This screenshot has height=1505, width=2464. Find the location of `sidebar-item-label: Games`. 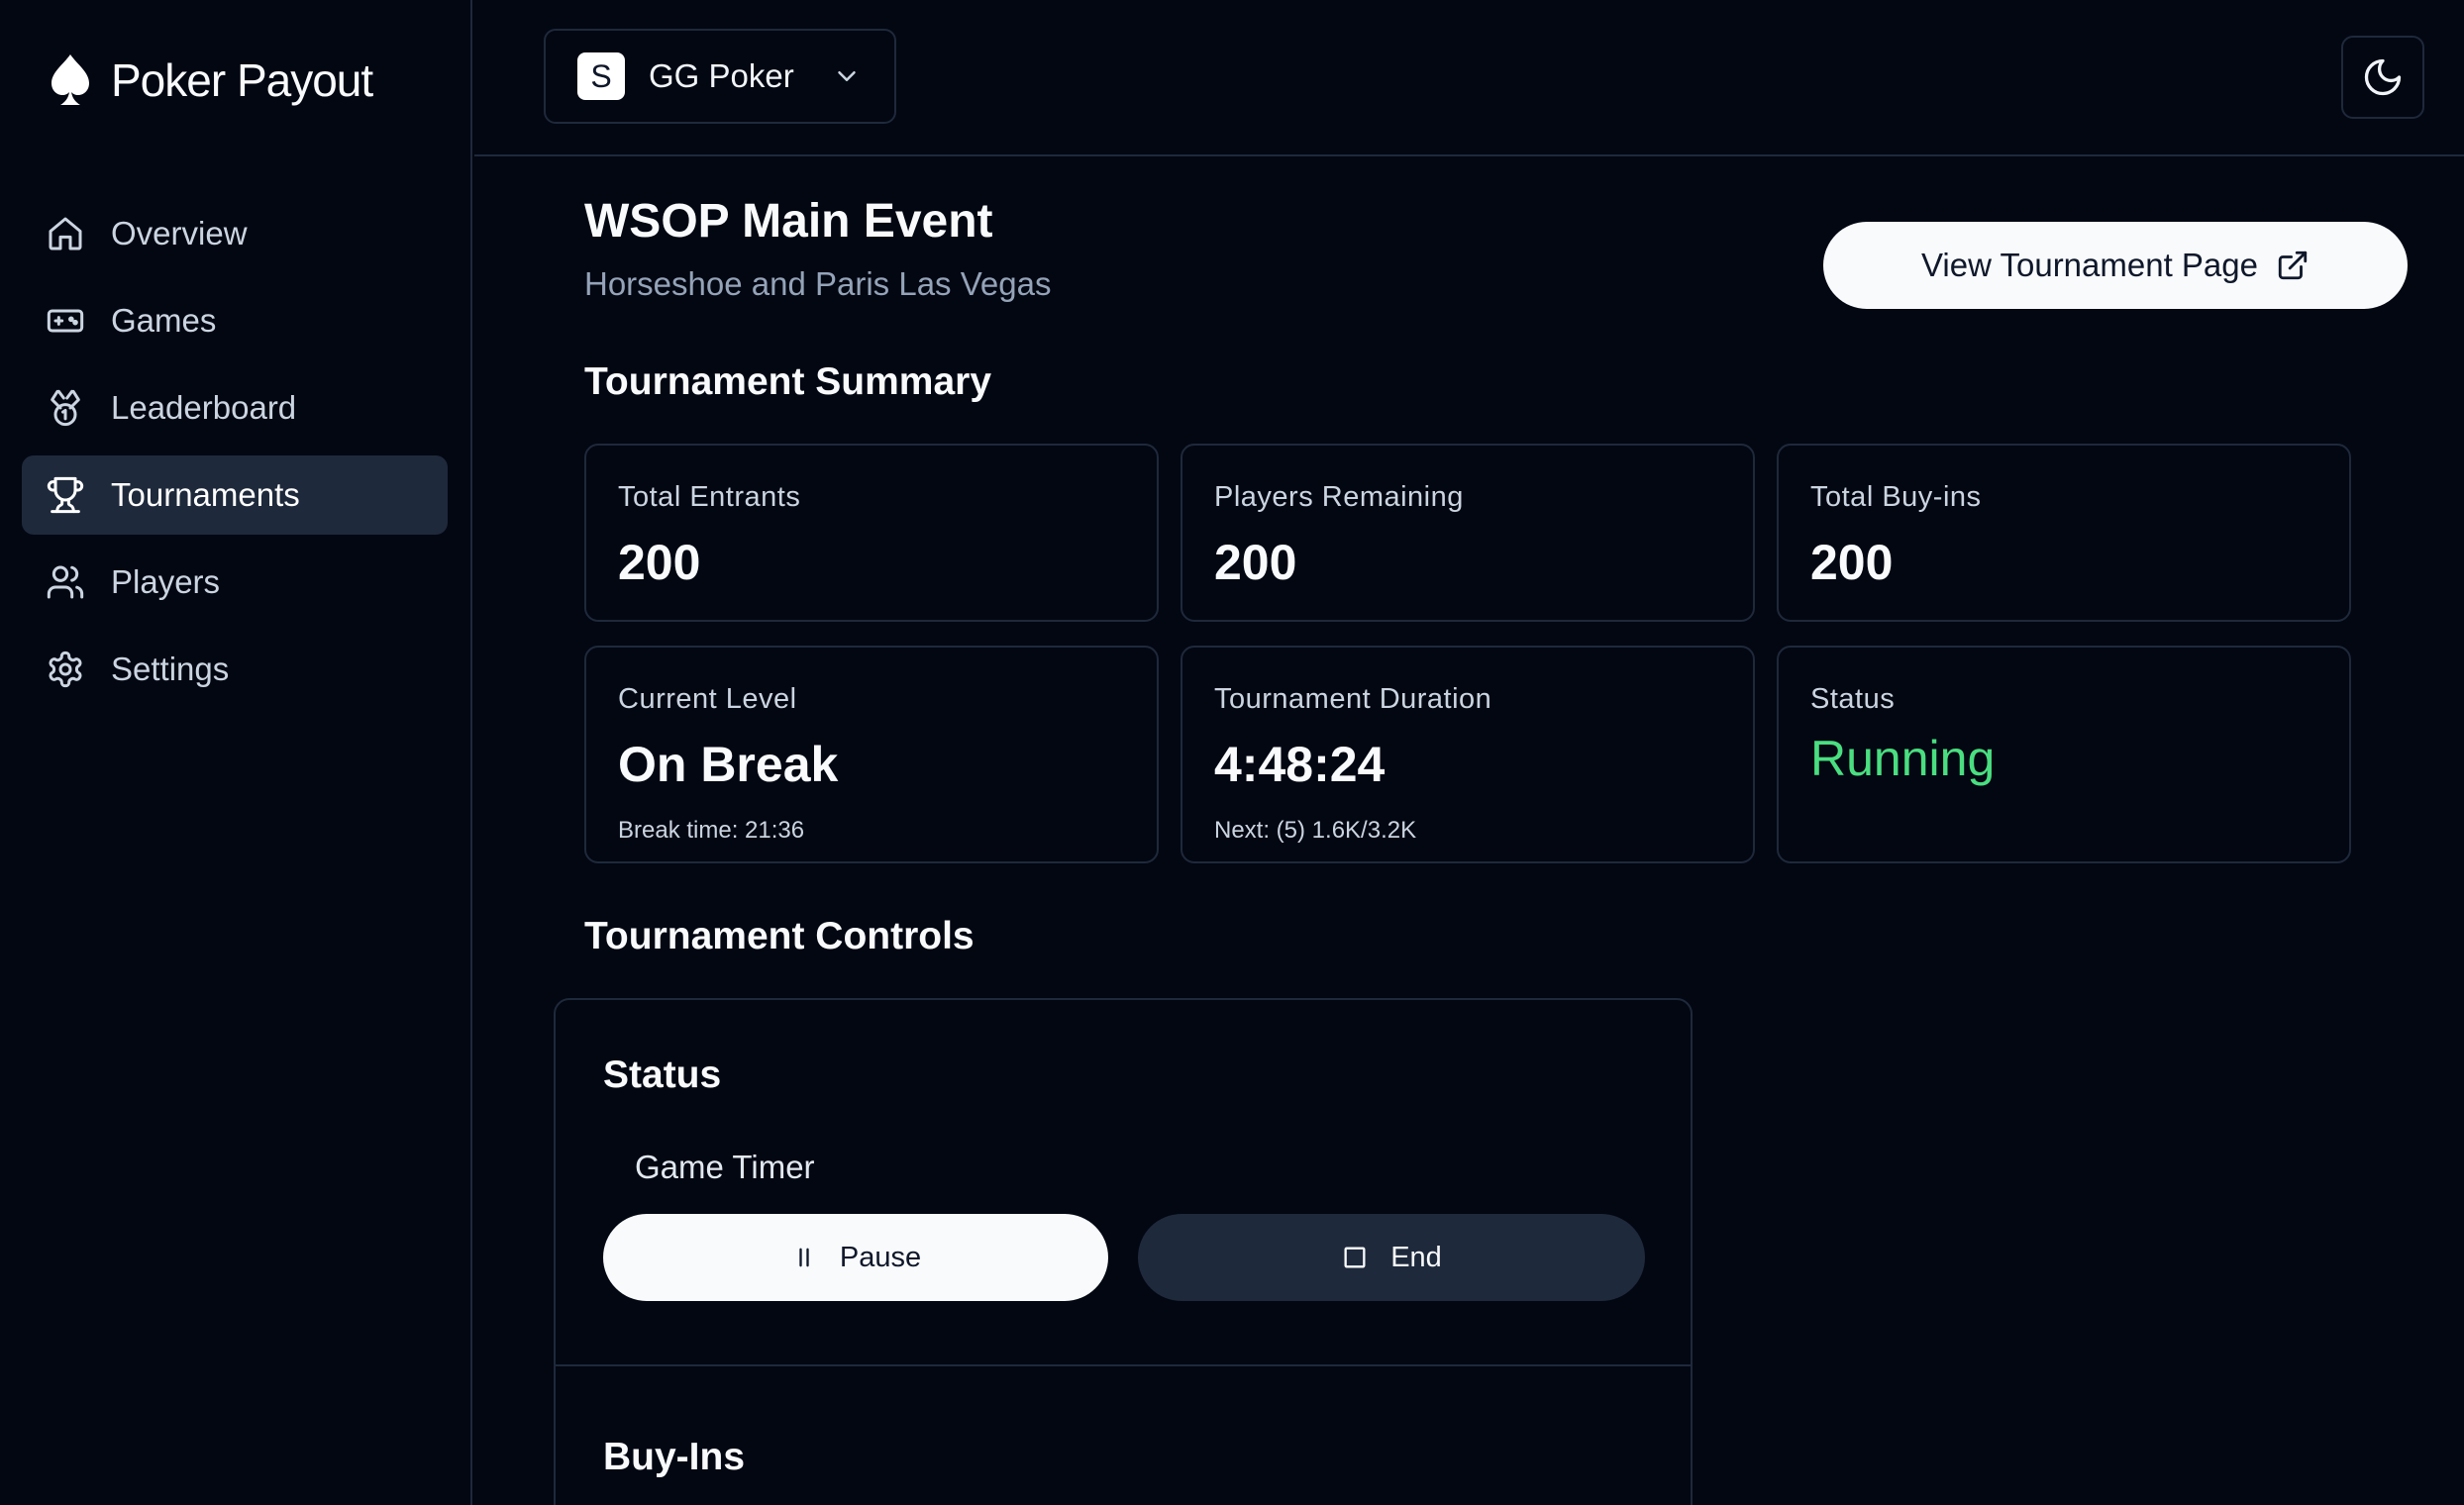

sidebar-item-label: Games is located at coordinates (164, 321).